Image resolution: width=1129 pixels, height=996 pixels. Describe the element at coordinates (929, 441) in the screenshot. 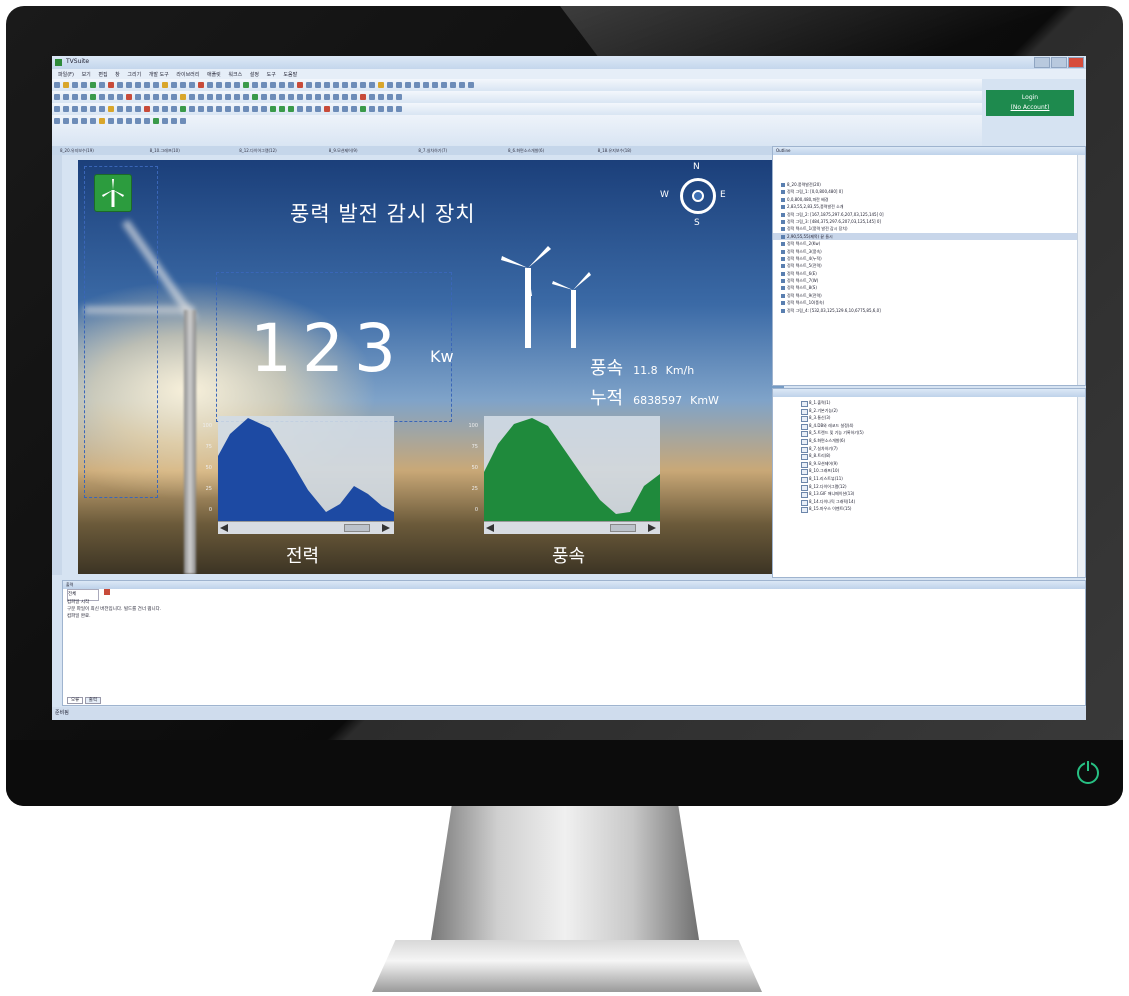

I see `library-item: 8_6.화면소스개발(6)` at that location.